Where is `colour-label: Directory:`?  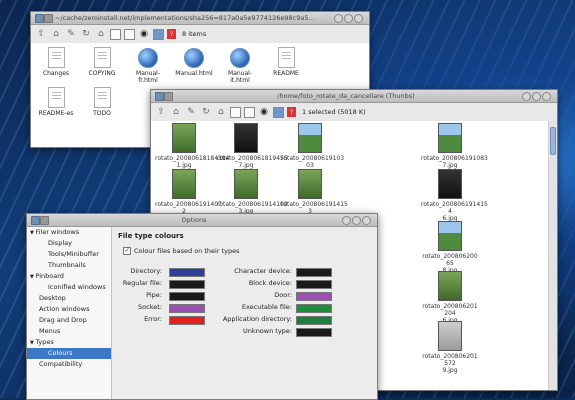
colour-label: Directory: is located at coordinates (146, 271).